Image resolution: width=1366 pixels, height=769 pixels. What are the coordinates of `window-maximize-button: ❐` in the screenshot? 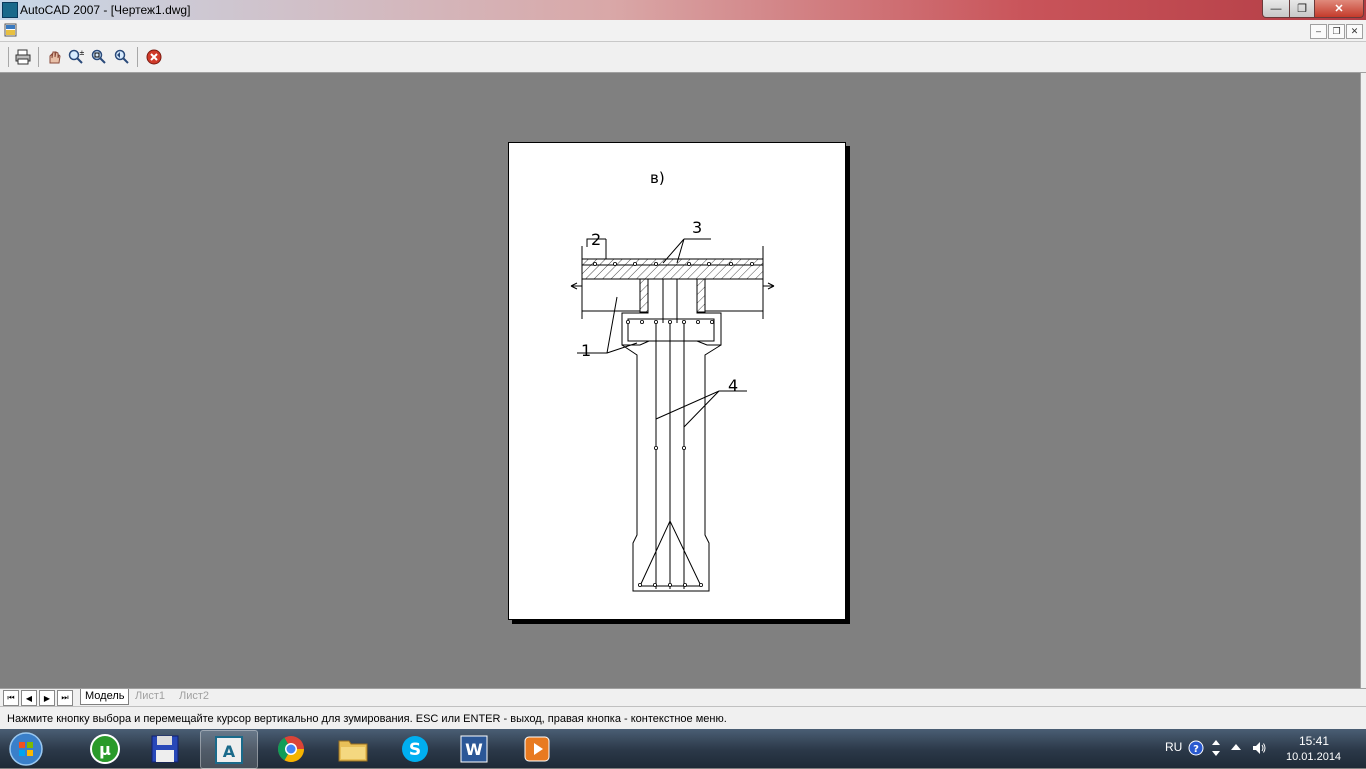 It's located at (1302, 9).